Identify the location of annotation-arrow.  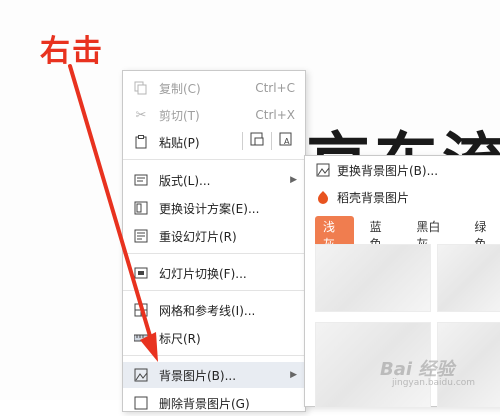
(113, 213).